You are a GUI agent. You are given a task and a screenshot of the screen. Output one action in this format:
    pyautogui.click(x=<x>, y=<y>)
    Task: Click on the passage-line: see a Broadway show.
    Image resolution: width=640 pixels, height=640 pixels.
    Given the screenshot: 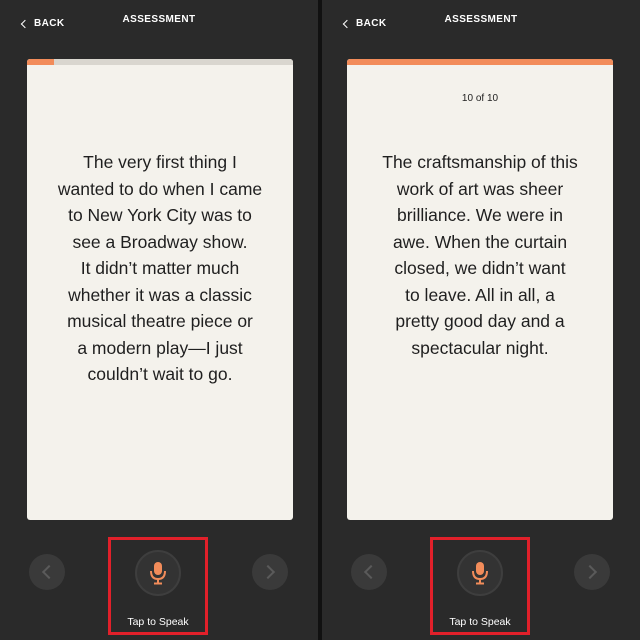 What is the action you would take?
    pyautogui.click(x=160, y=241)
    